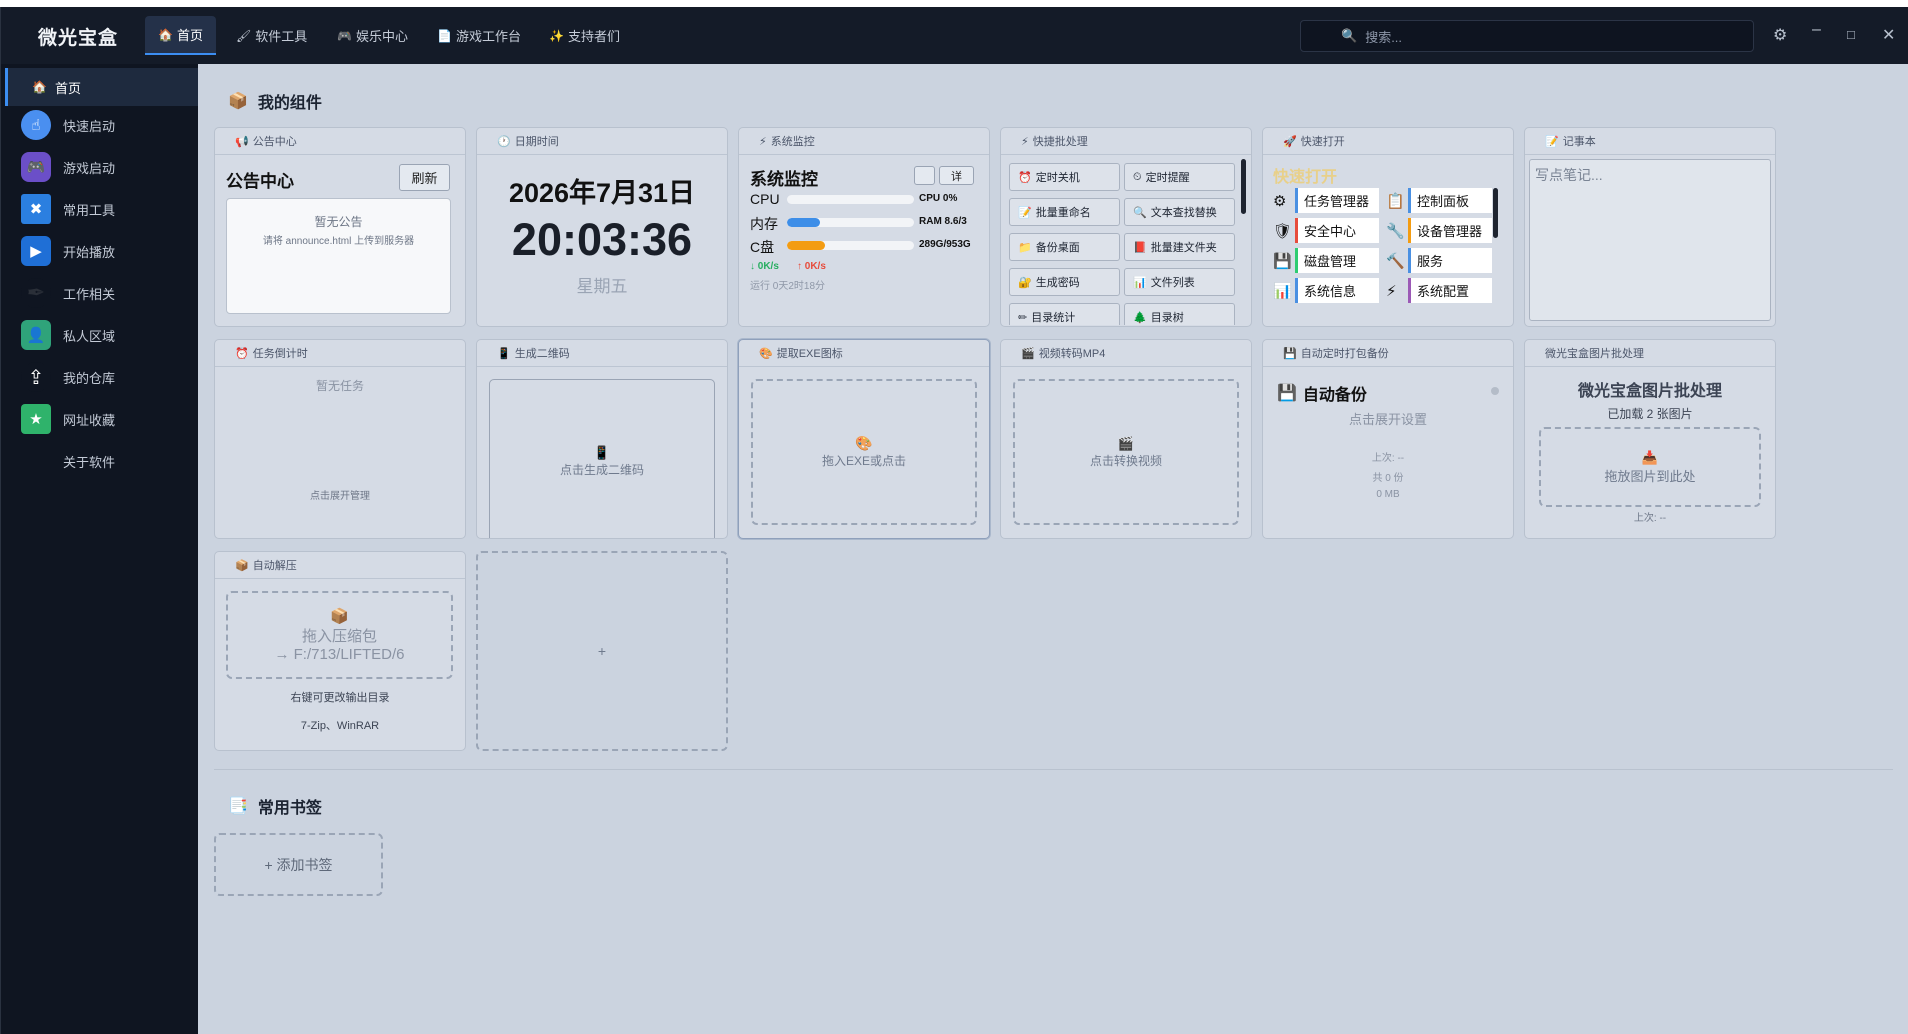  What do you see at coordinates (602, 651) in the screenshot?
I see `add-widget-button: +` at bounding box center [602, 651].